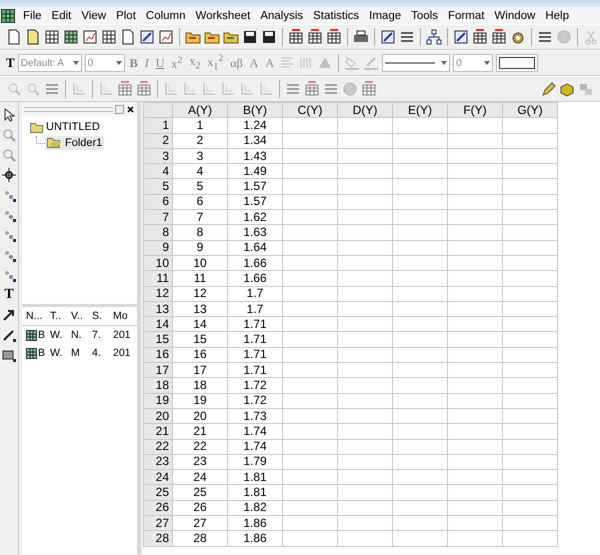  I want to click on edit-icon, so click(388, 37).